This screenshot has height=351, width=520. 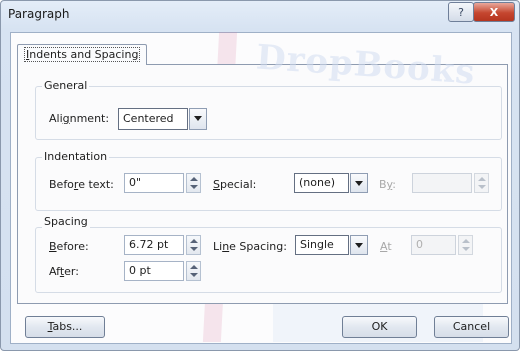 What do you see at coordinates (481, 183) in the screenshot?
I see `by-spinner` at bounding box center [481, 183].